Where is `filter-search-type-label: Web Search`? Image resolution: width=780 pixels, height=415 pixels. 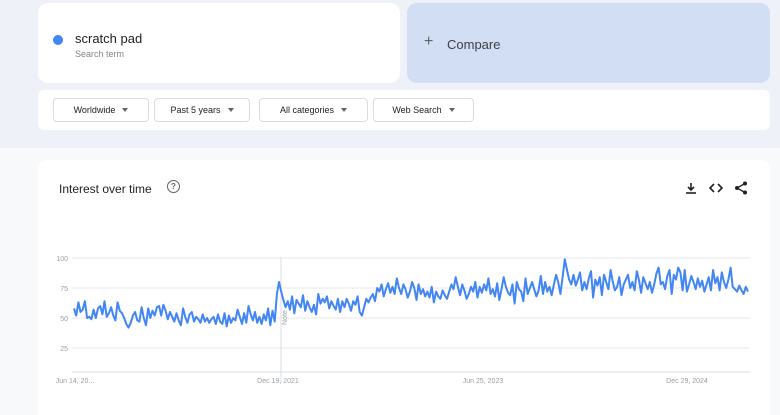
filter-search-type-label: Web Search is located at coordinates (417, 110).